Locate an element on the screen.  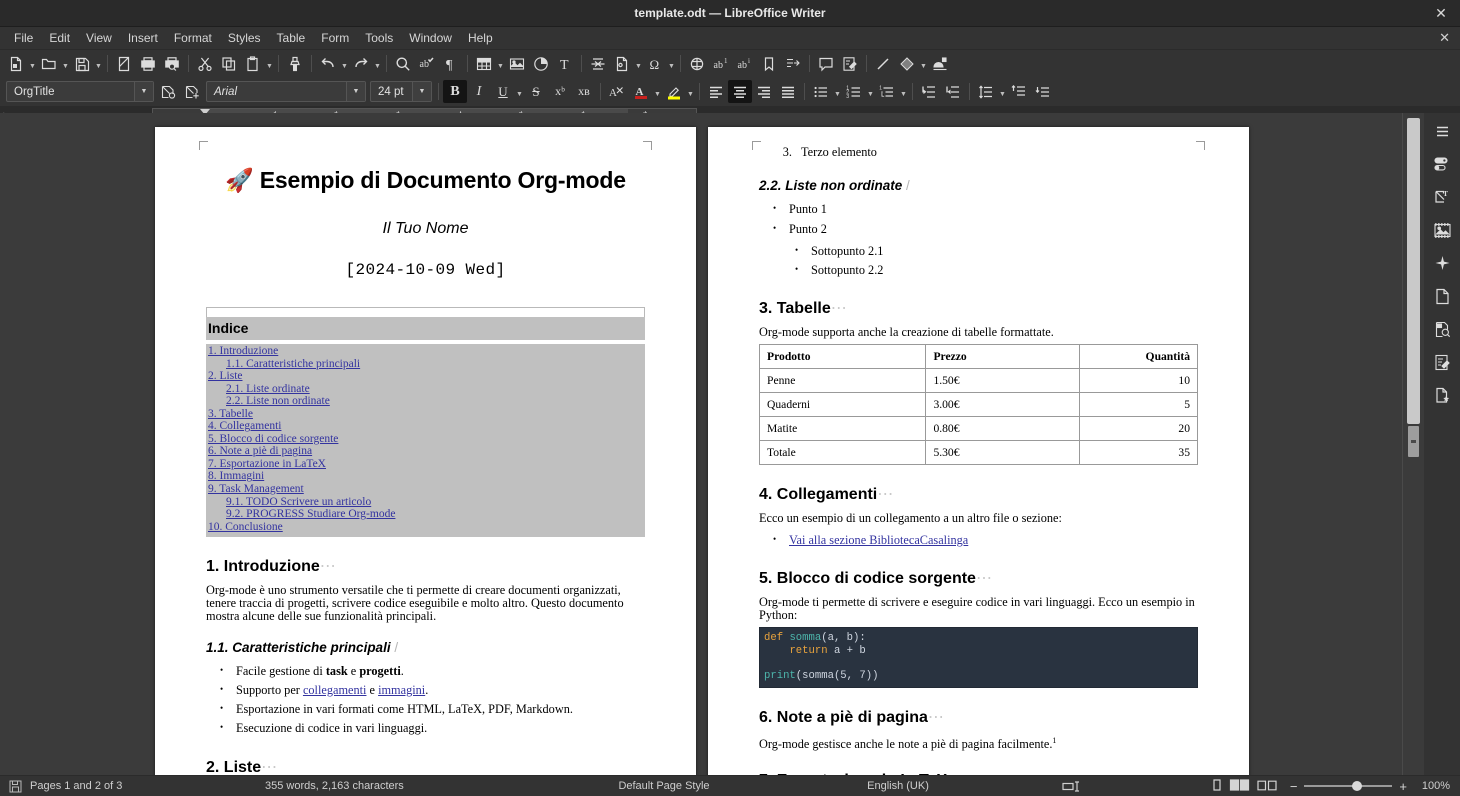
word-count-status: 355 words, 2,163 characters is located at coordinates (397, 786).